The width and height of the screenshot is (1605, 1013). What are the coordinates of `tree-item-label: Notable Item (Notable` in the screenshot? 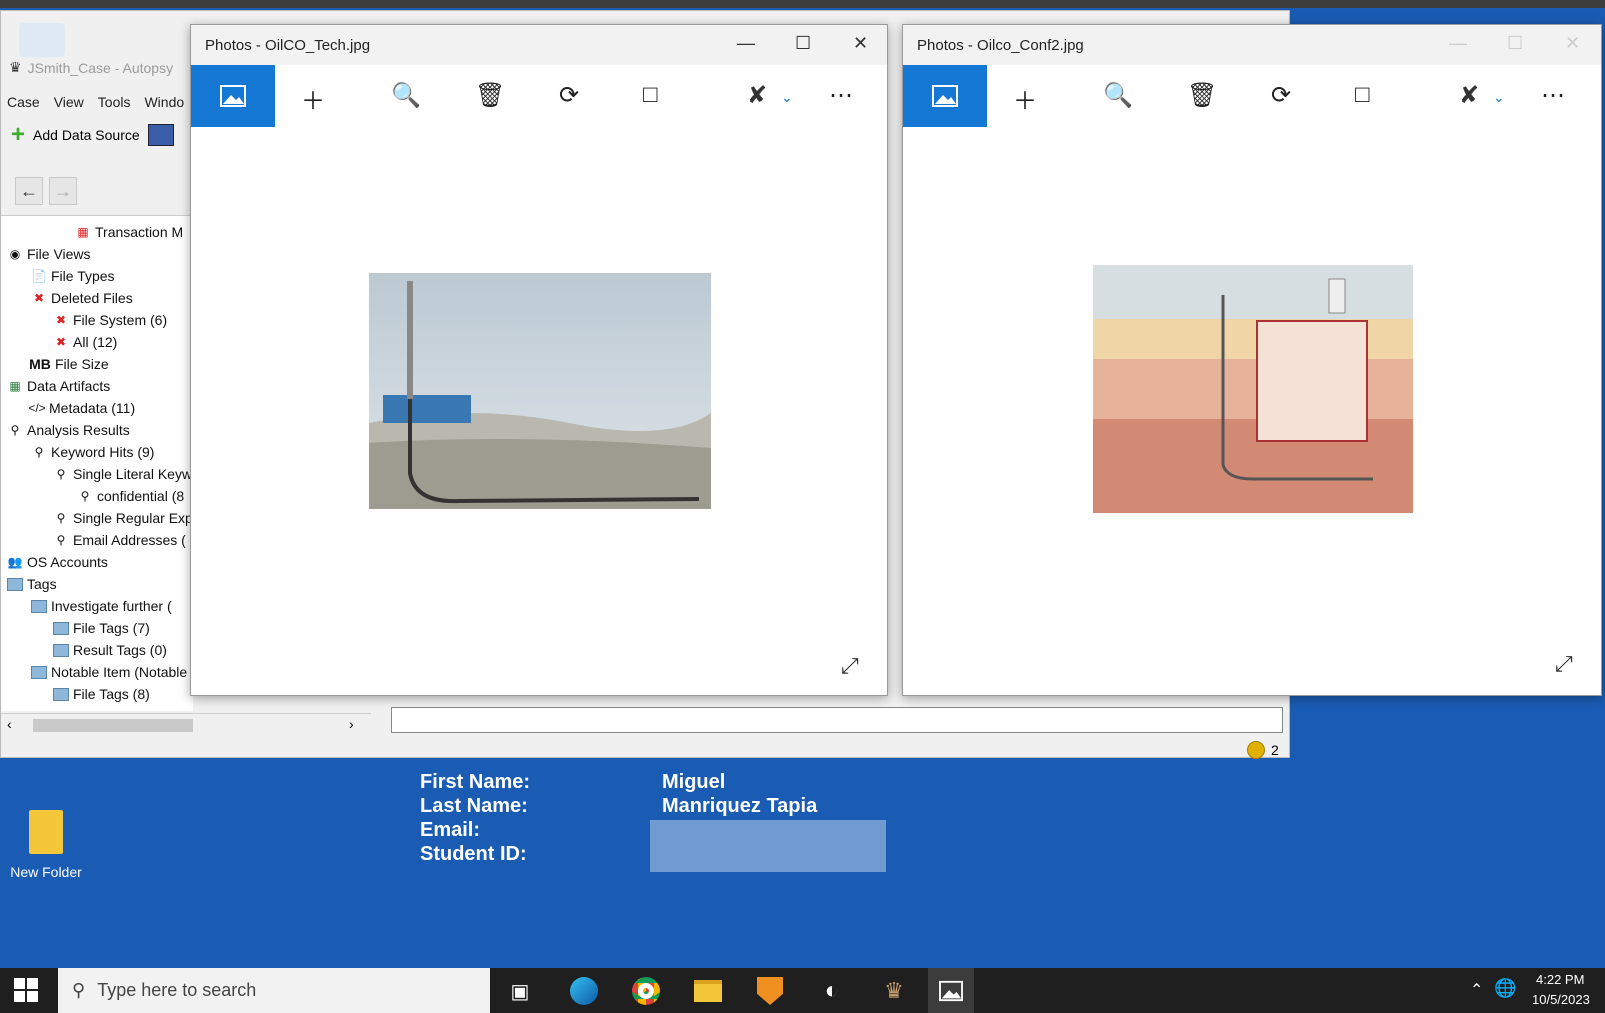 It's located at (119, 672).